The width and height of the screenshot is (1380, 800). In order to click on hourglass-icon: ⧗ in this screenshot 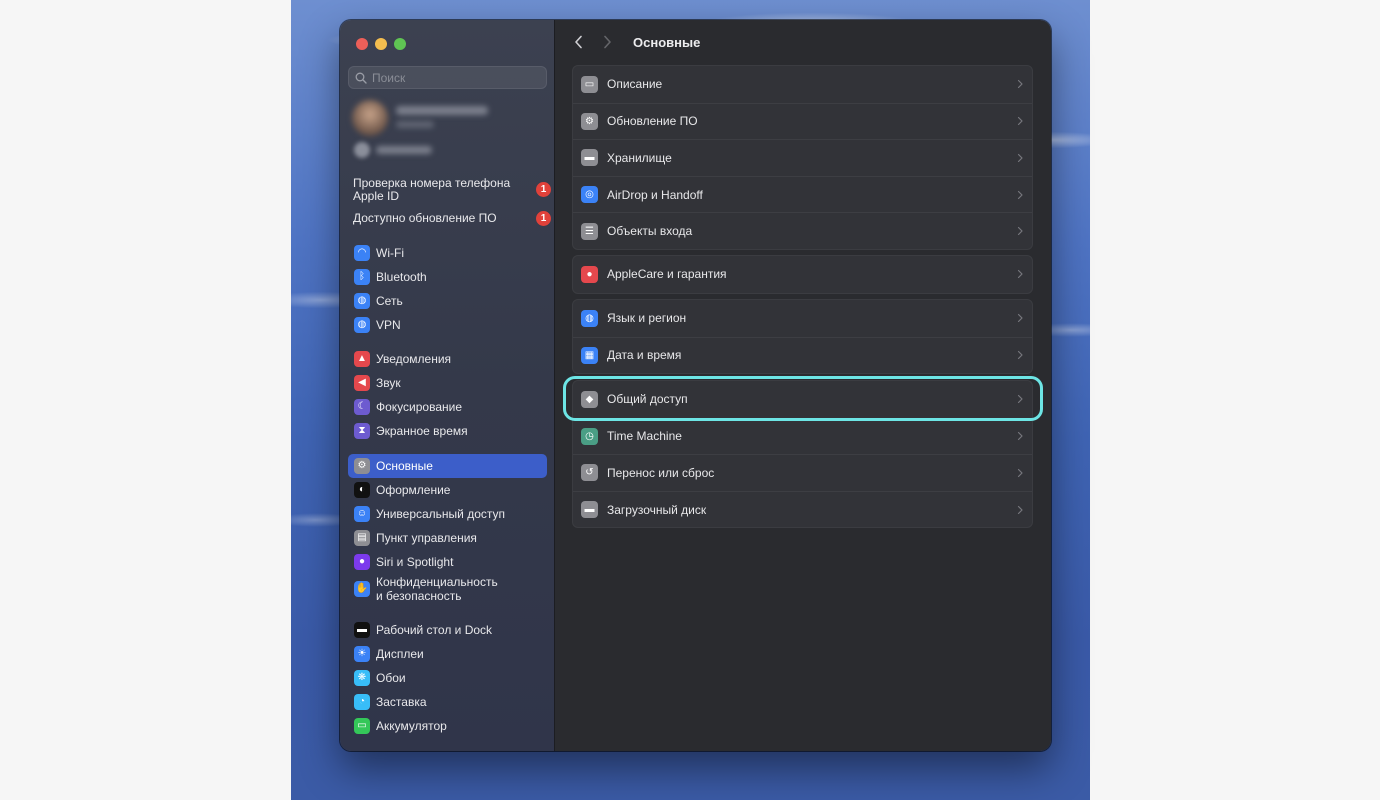, I will do `click(362, 431)`.